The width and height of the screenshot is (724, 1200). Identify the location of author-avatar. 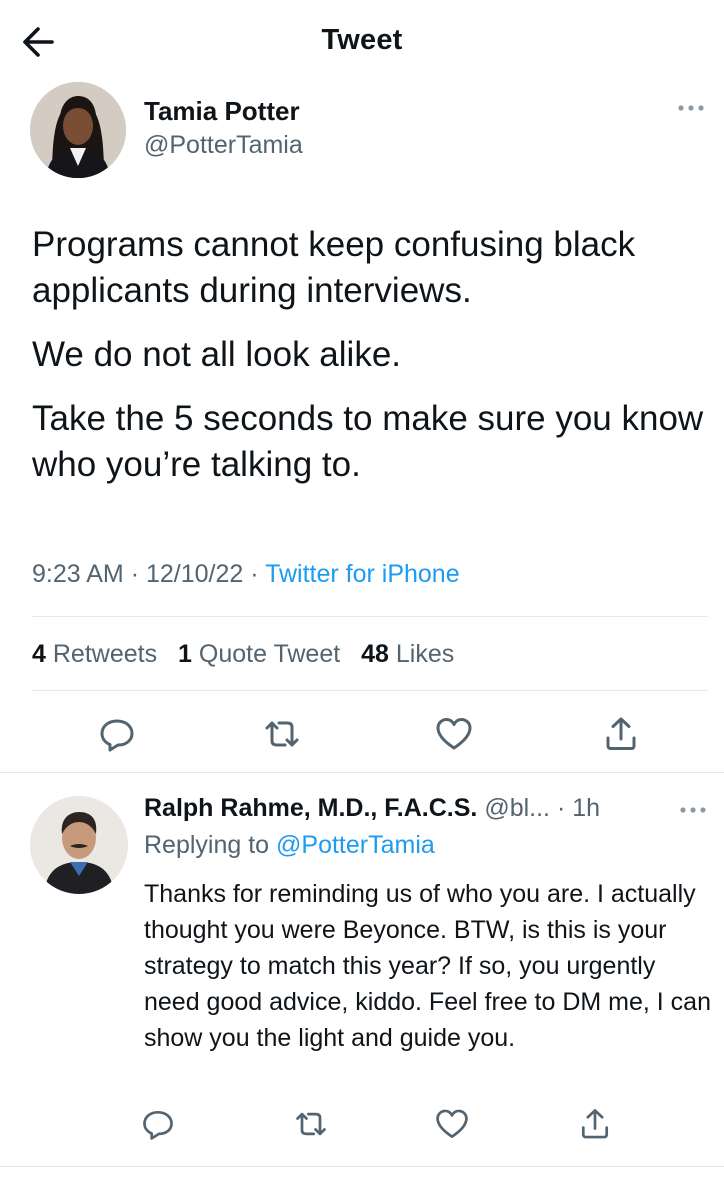
(78, 130).